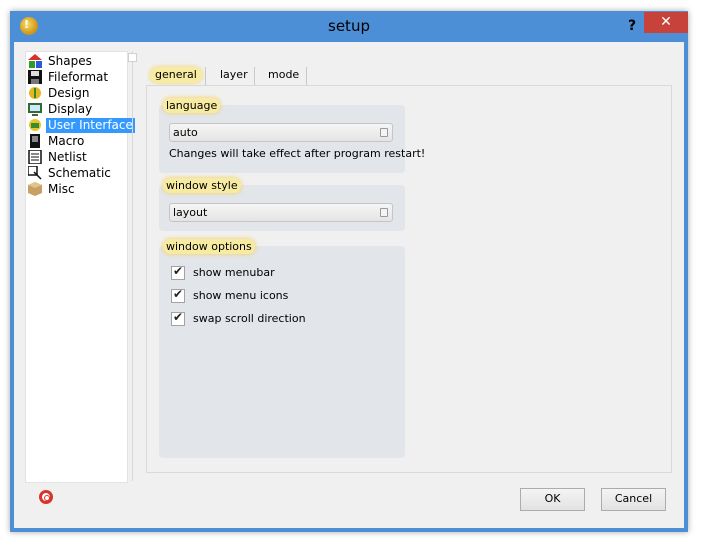 This screenshot has height=555, width=710. I want to click on tree-item-label: Fileformat, so click(78, 77).